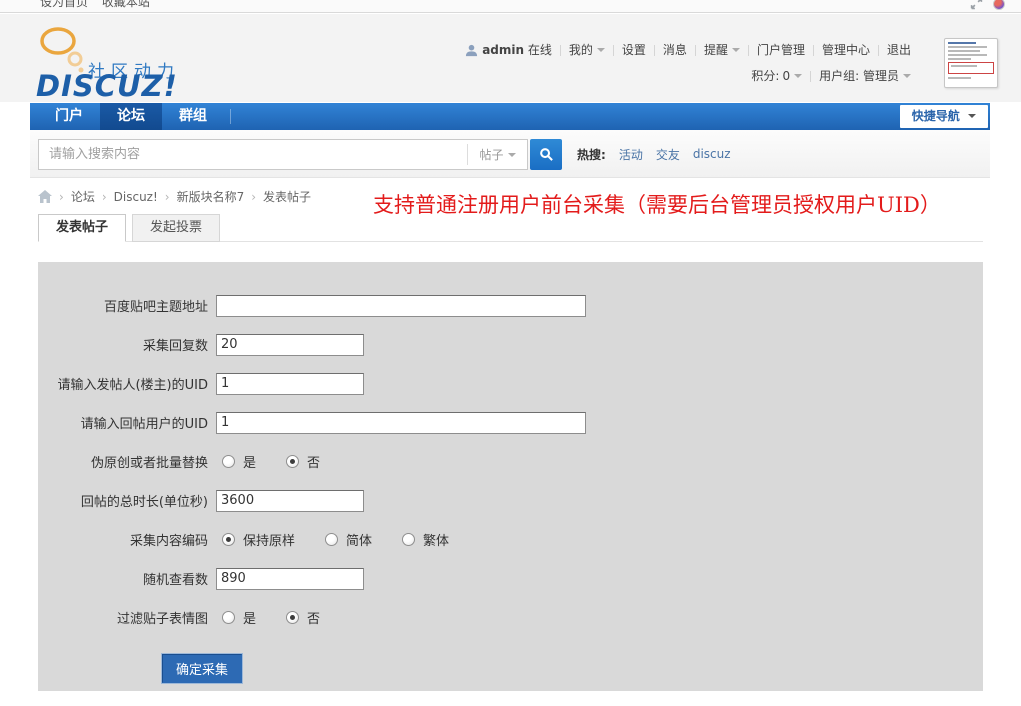 The image size is (1021, 706). I want to click on bookmark-site-link: 收藏本站, so click(126, 4).